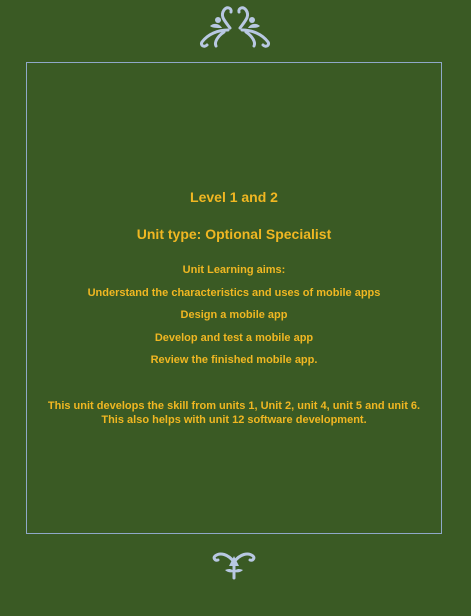  What do you see at coordinates (234, 337) in the screenshot?
I see `learning-aim-item: Develop and test a mobile app` at bounding box center [234, 337].